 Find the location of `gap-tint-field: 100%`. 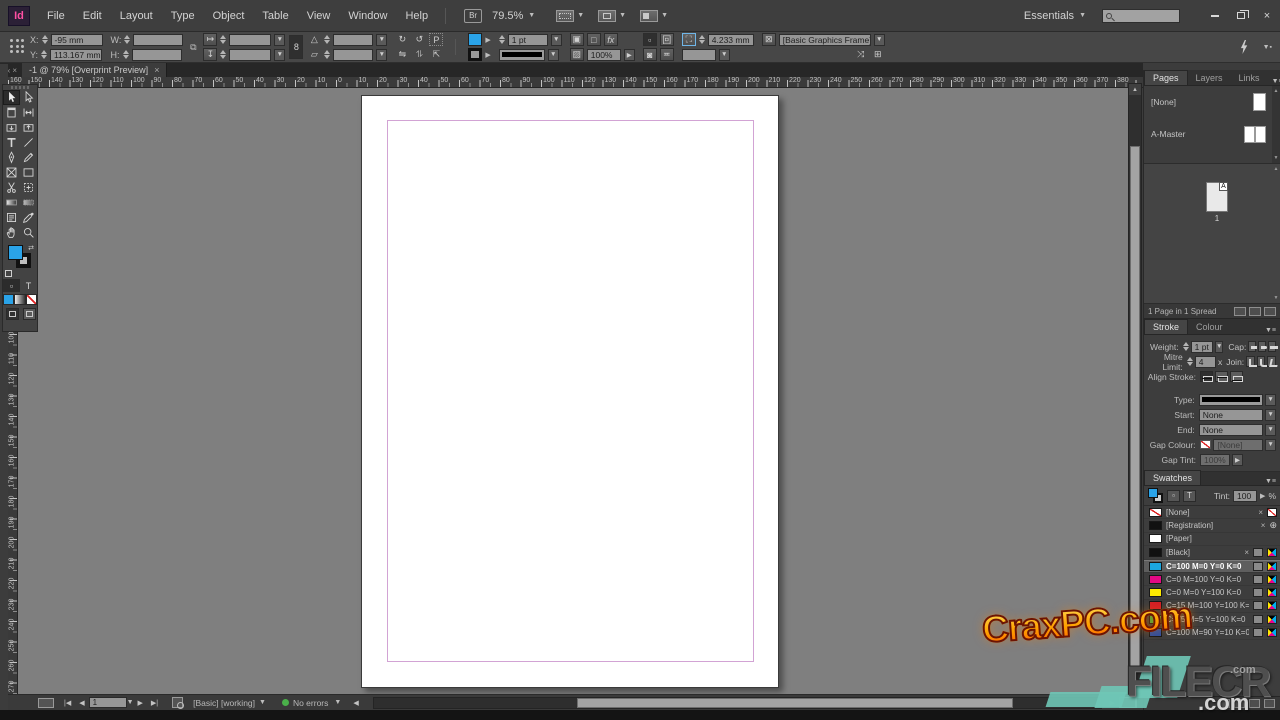

gap-tint-field: 100% is located at coordinates (1215, 459).